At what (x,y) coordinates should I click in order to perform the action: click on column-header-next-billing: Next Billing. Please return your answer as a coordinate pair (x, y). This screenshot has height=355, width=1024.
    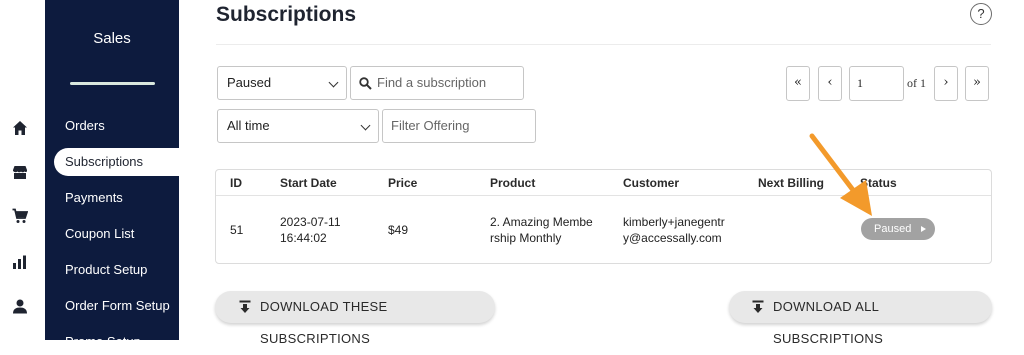
    Looking at the image, I should click on (791, 183).